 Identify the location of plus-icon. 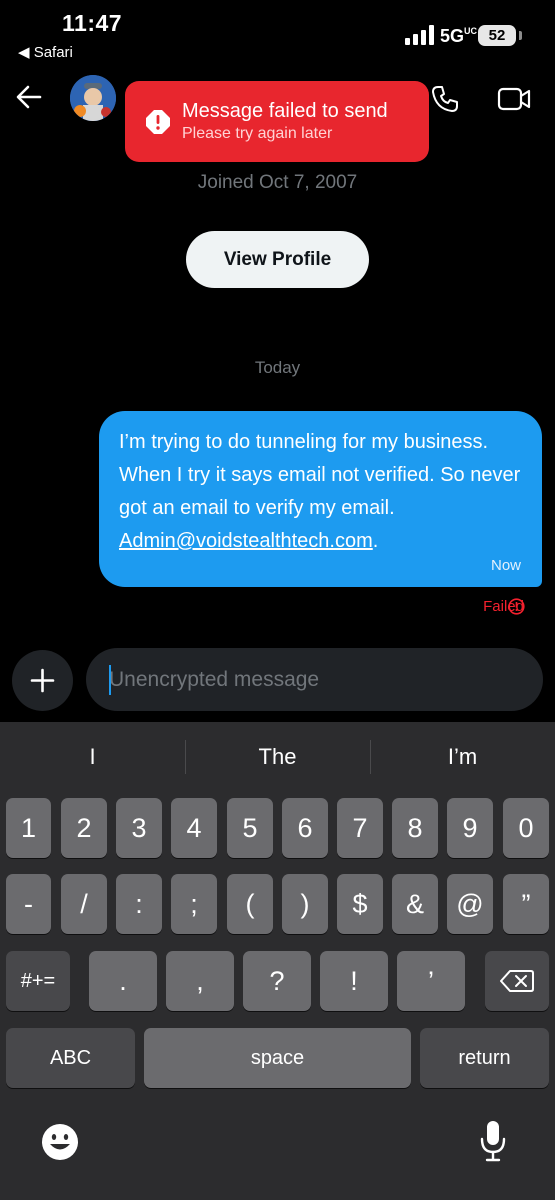
(42, 680).